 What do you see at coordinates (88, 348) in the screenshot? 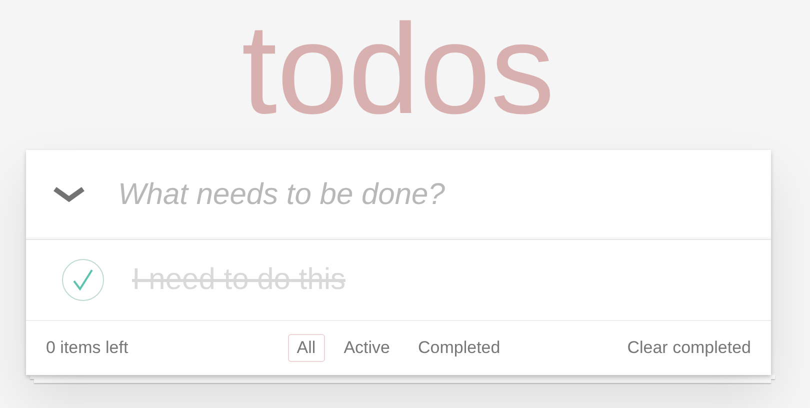
I see `items-left-count: 0 items left` at bounding box center [88, 348].